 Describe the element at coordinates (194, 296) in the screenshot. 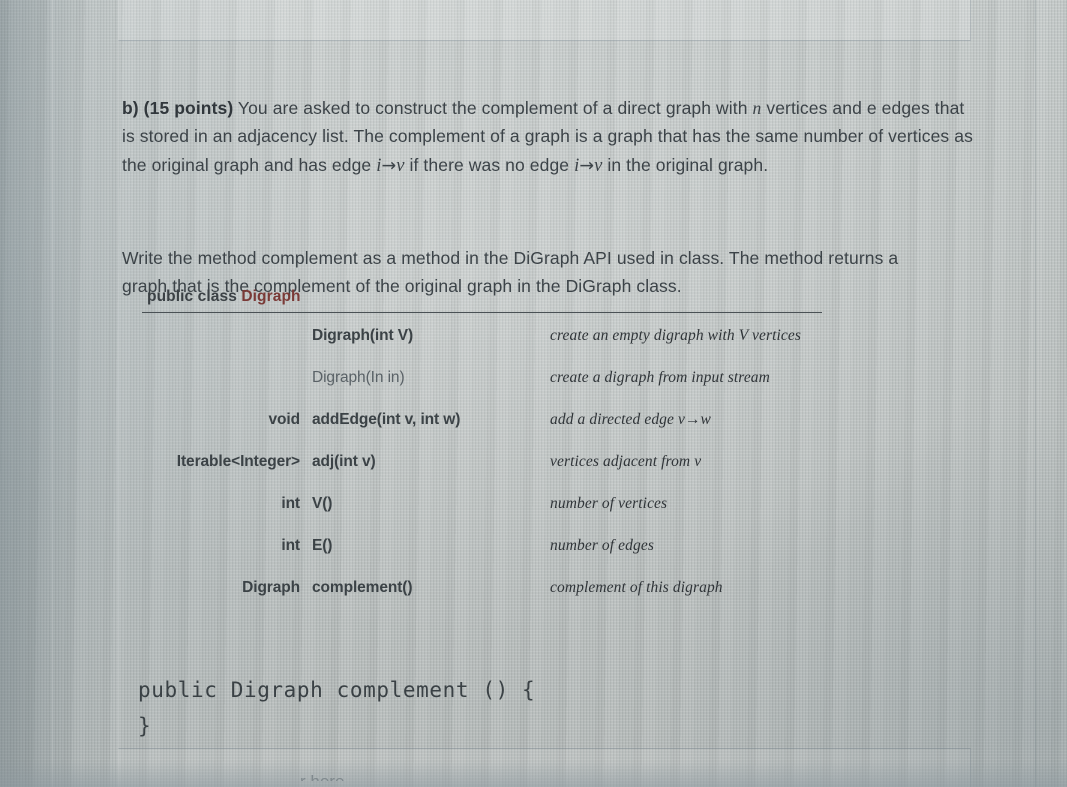

I see `api-title-prefix: public class` at that location.